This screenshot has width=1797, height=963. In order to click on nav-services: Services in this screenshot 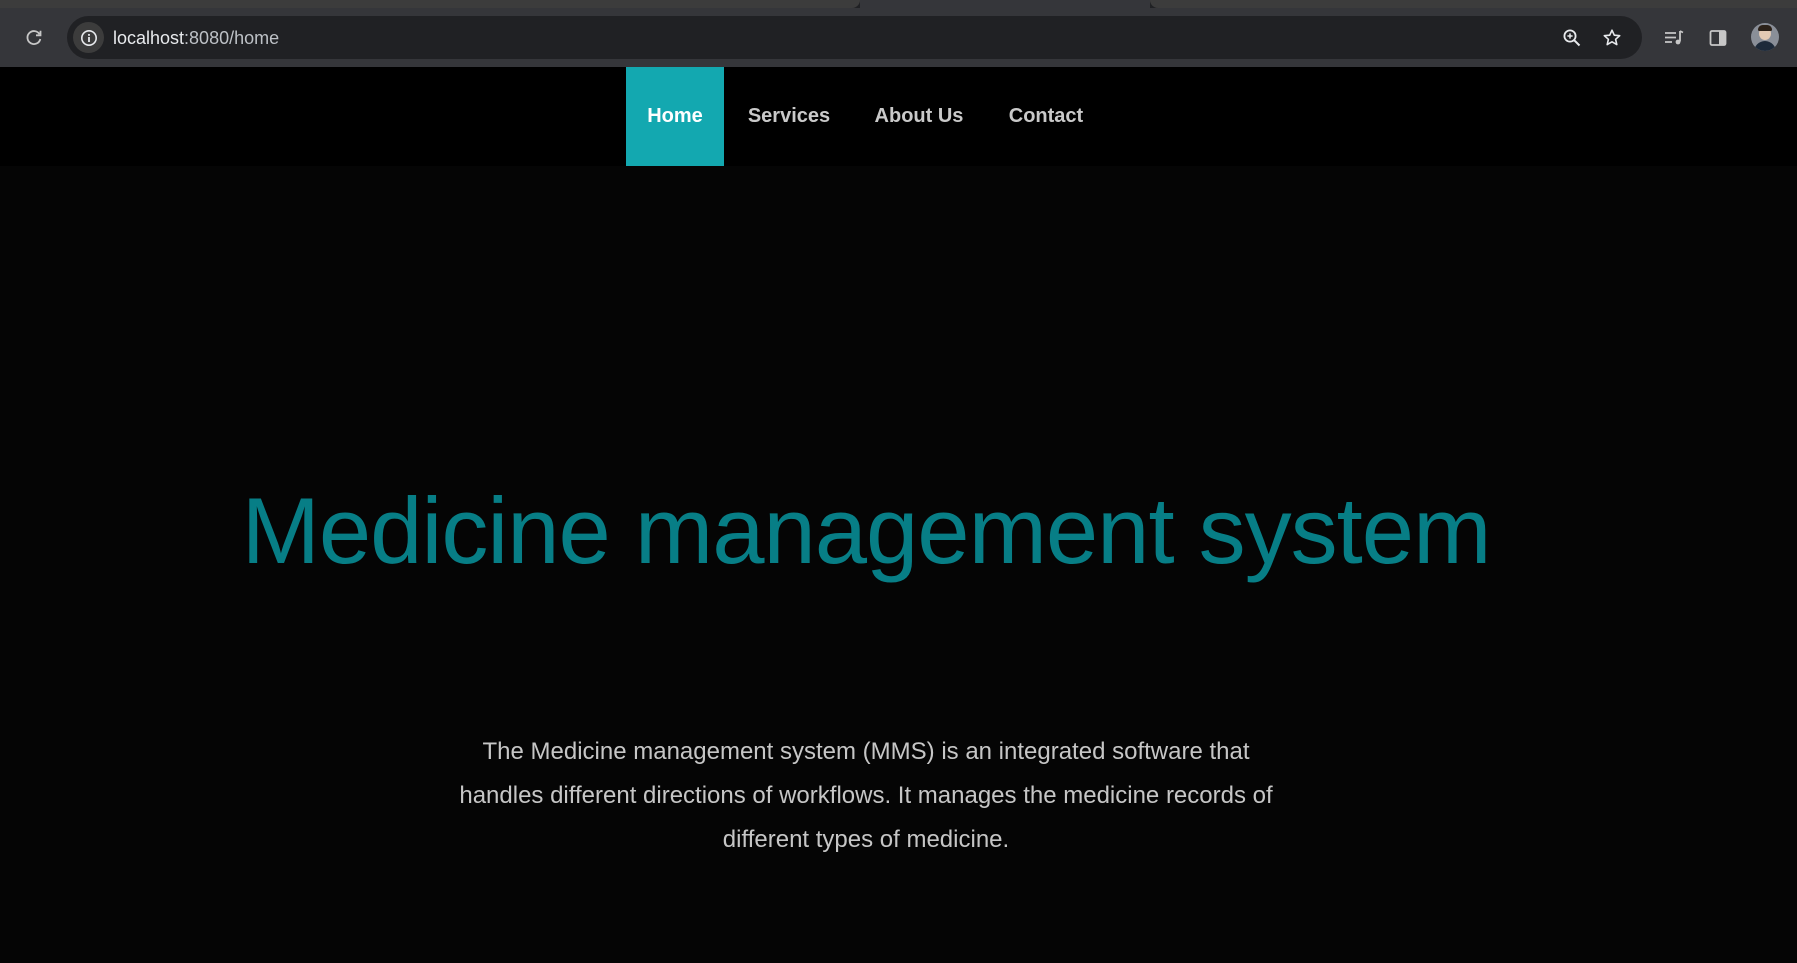, I will do `click(789, 116)`.